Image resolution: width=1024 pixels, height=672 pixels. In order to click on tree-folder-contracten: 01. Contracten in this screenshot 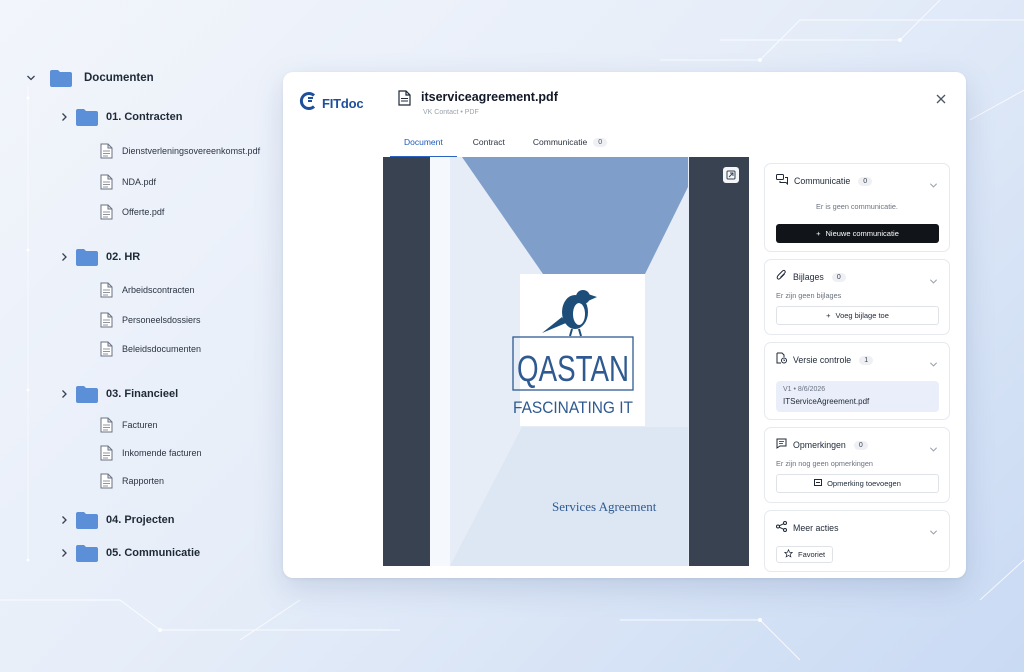, I will do `click(119, 117)`.